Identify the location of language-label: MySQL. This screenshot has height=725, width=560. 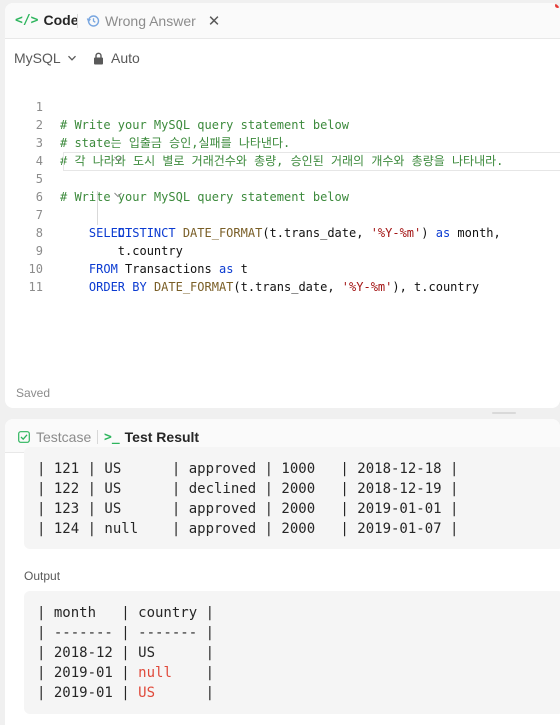
(37, 58).